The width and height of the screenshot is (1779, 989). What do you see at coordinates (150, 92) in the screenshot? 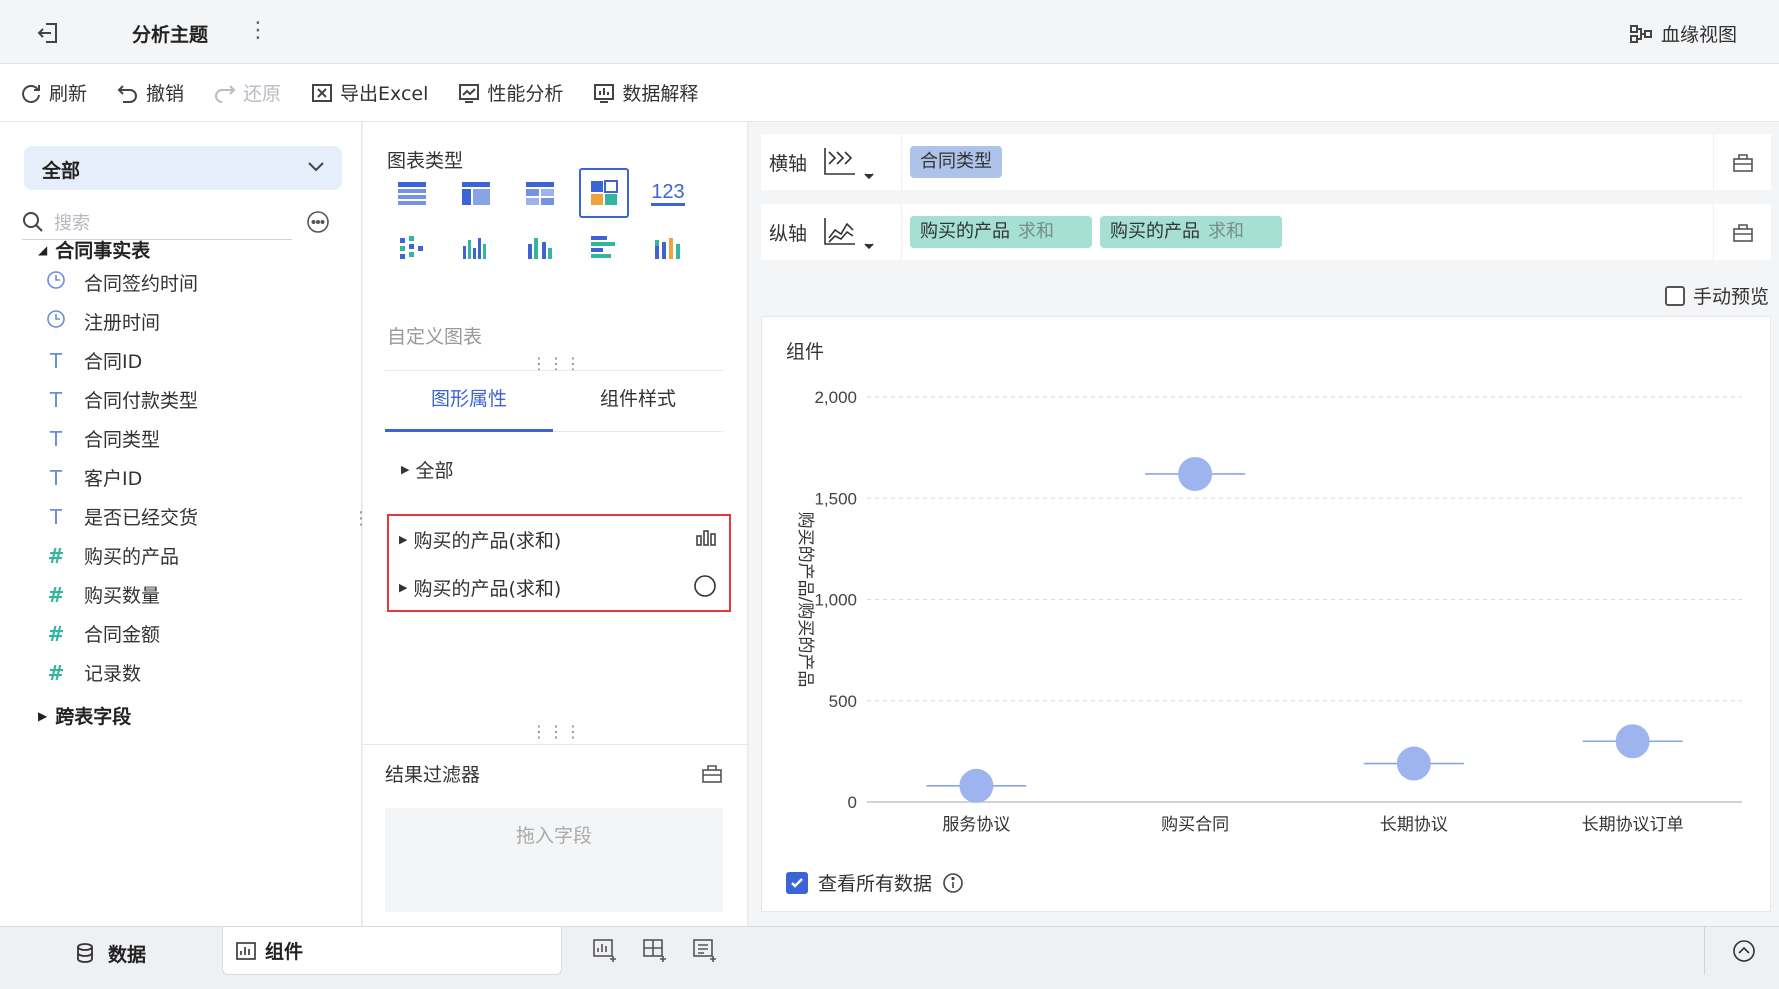
I see `undo-button: 撤销` at bounding box center [150, 92].